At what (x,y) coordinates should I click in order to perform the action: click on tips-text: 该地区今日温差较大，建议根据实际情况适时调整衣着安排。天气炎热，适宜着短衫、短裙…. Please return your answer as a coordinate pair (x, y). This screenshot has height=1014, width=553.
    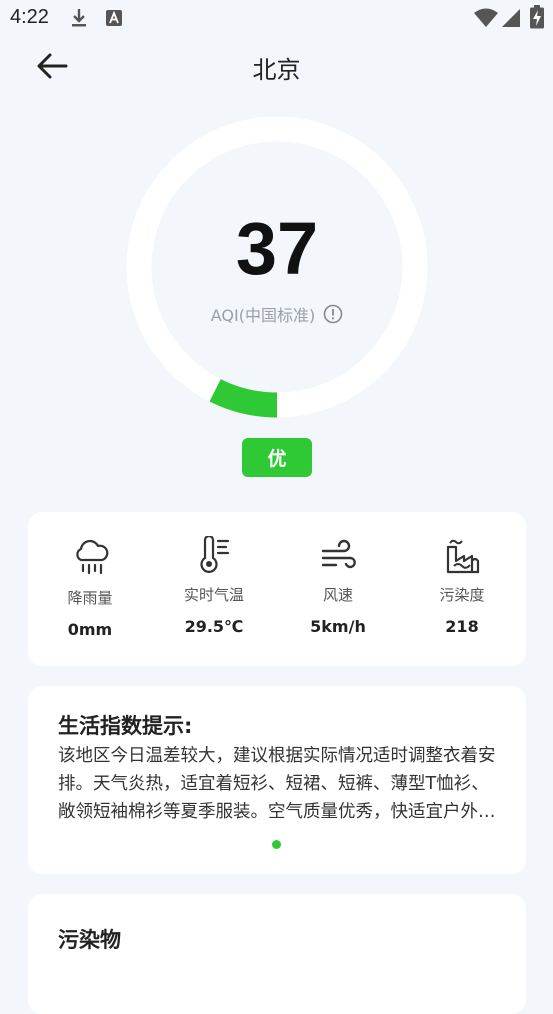
    Looking at the image, I should click on (277, 784).